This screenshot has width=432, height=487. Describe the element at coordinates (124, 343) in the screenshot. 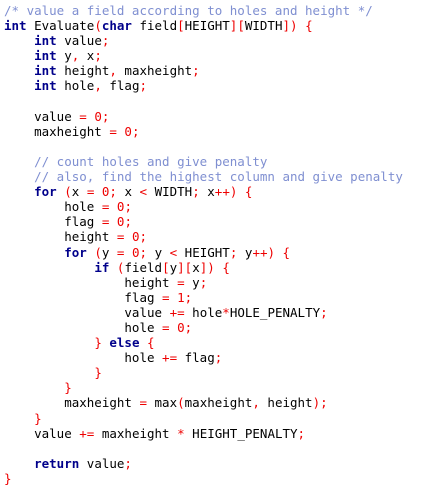

I see `code-token: else` at that location.